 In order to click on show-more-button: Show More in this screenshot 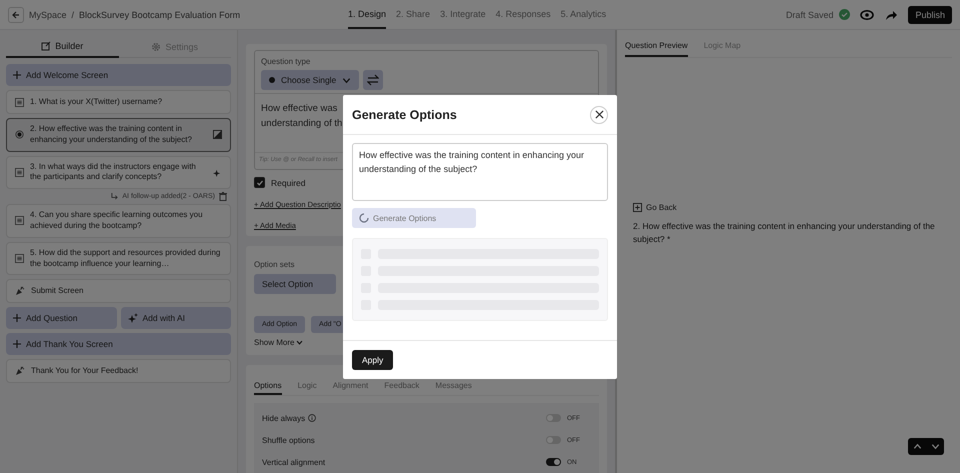, I will do `click(426, 342)`.